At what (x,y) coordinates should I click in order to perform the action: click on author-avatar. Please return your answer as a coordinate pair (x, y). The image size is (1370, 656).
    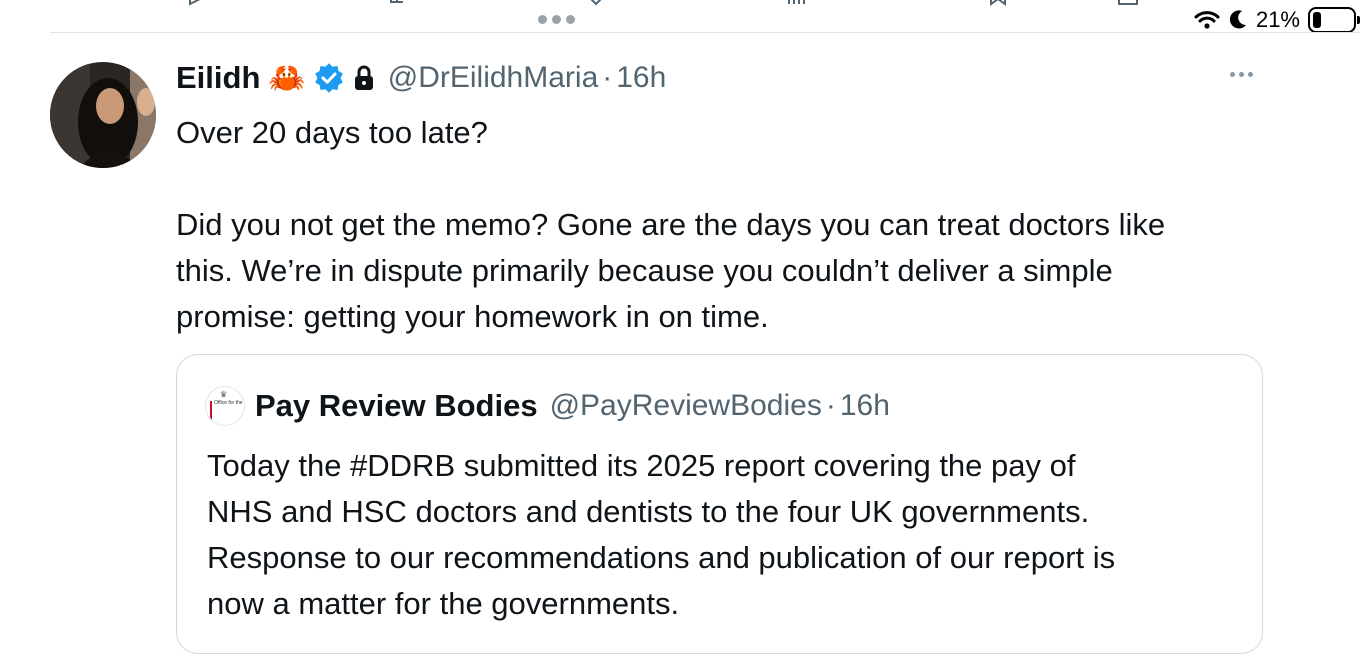
    Looking at the image, I should click on (103, 115).